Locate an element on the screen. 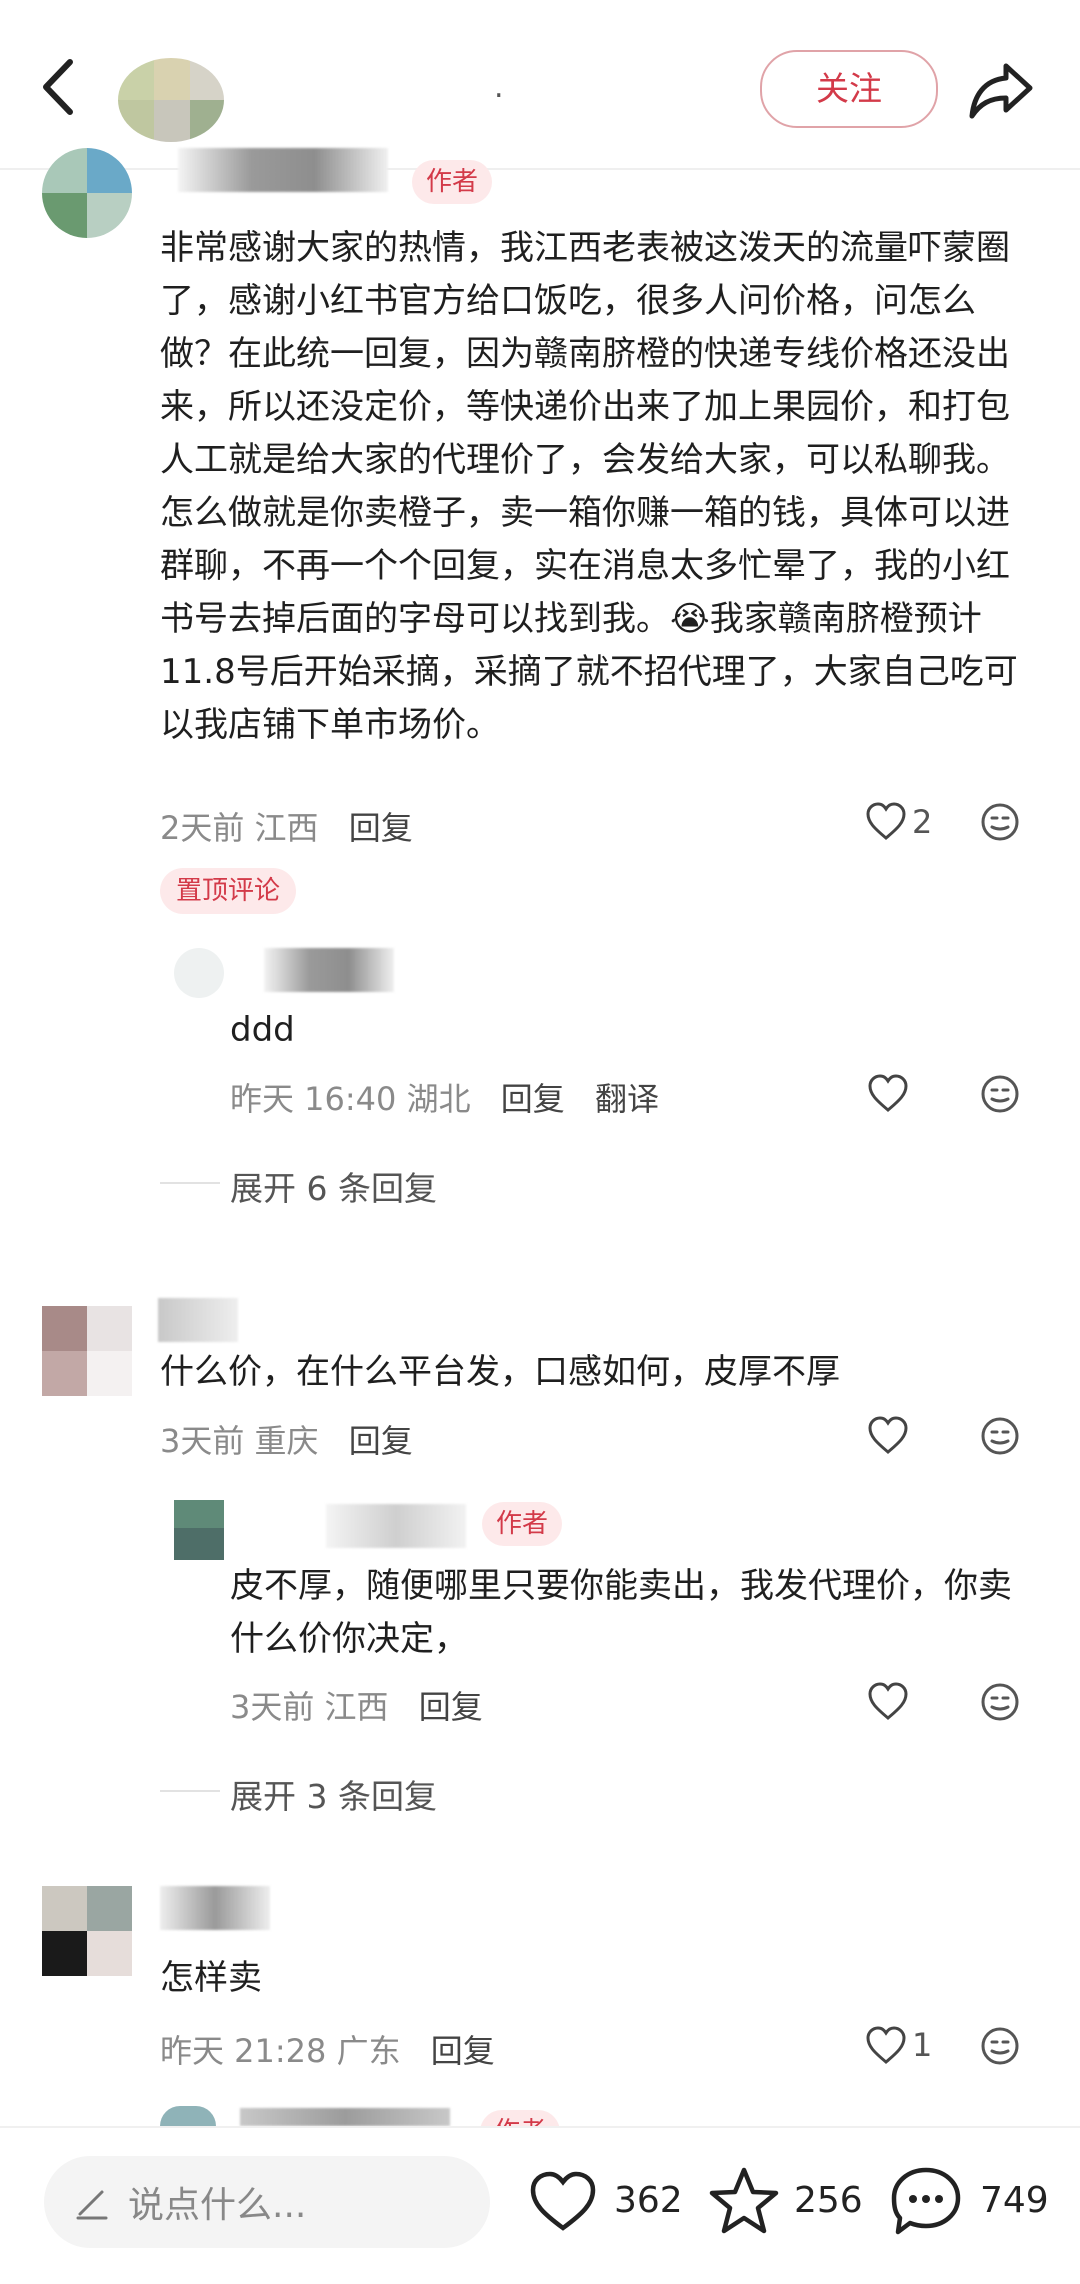 The width and height of the screenshot is (1080, 2284). share-icon is located at coordinates (1001, 91).